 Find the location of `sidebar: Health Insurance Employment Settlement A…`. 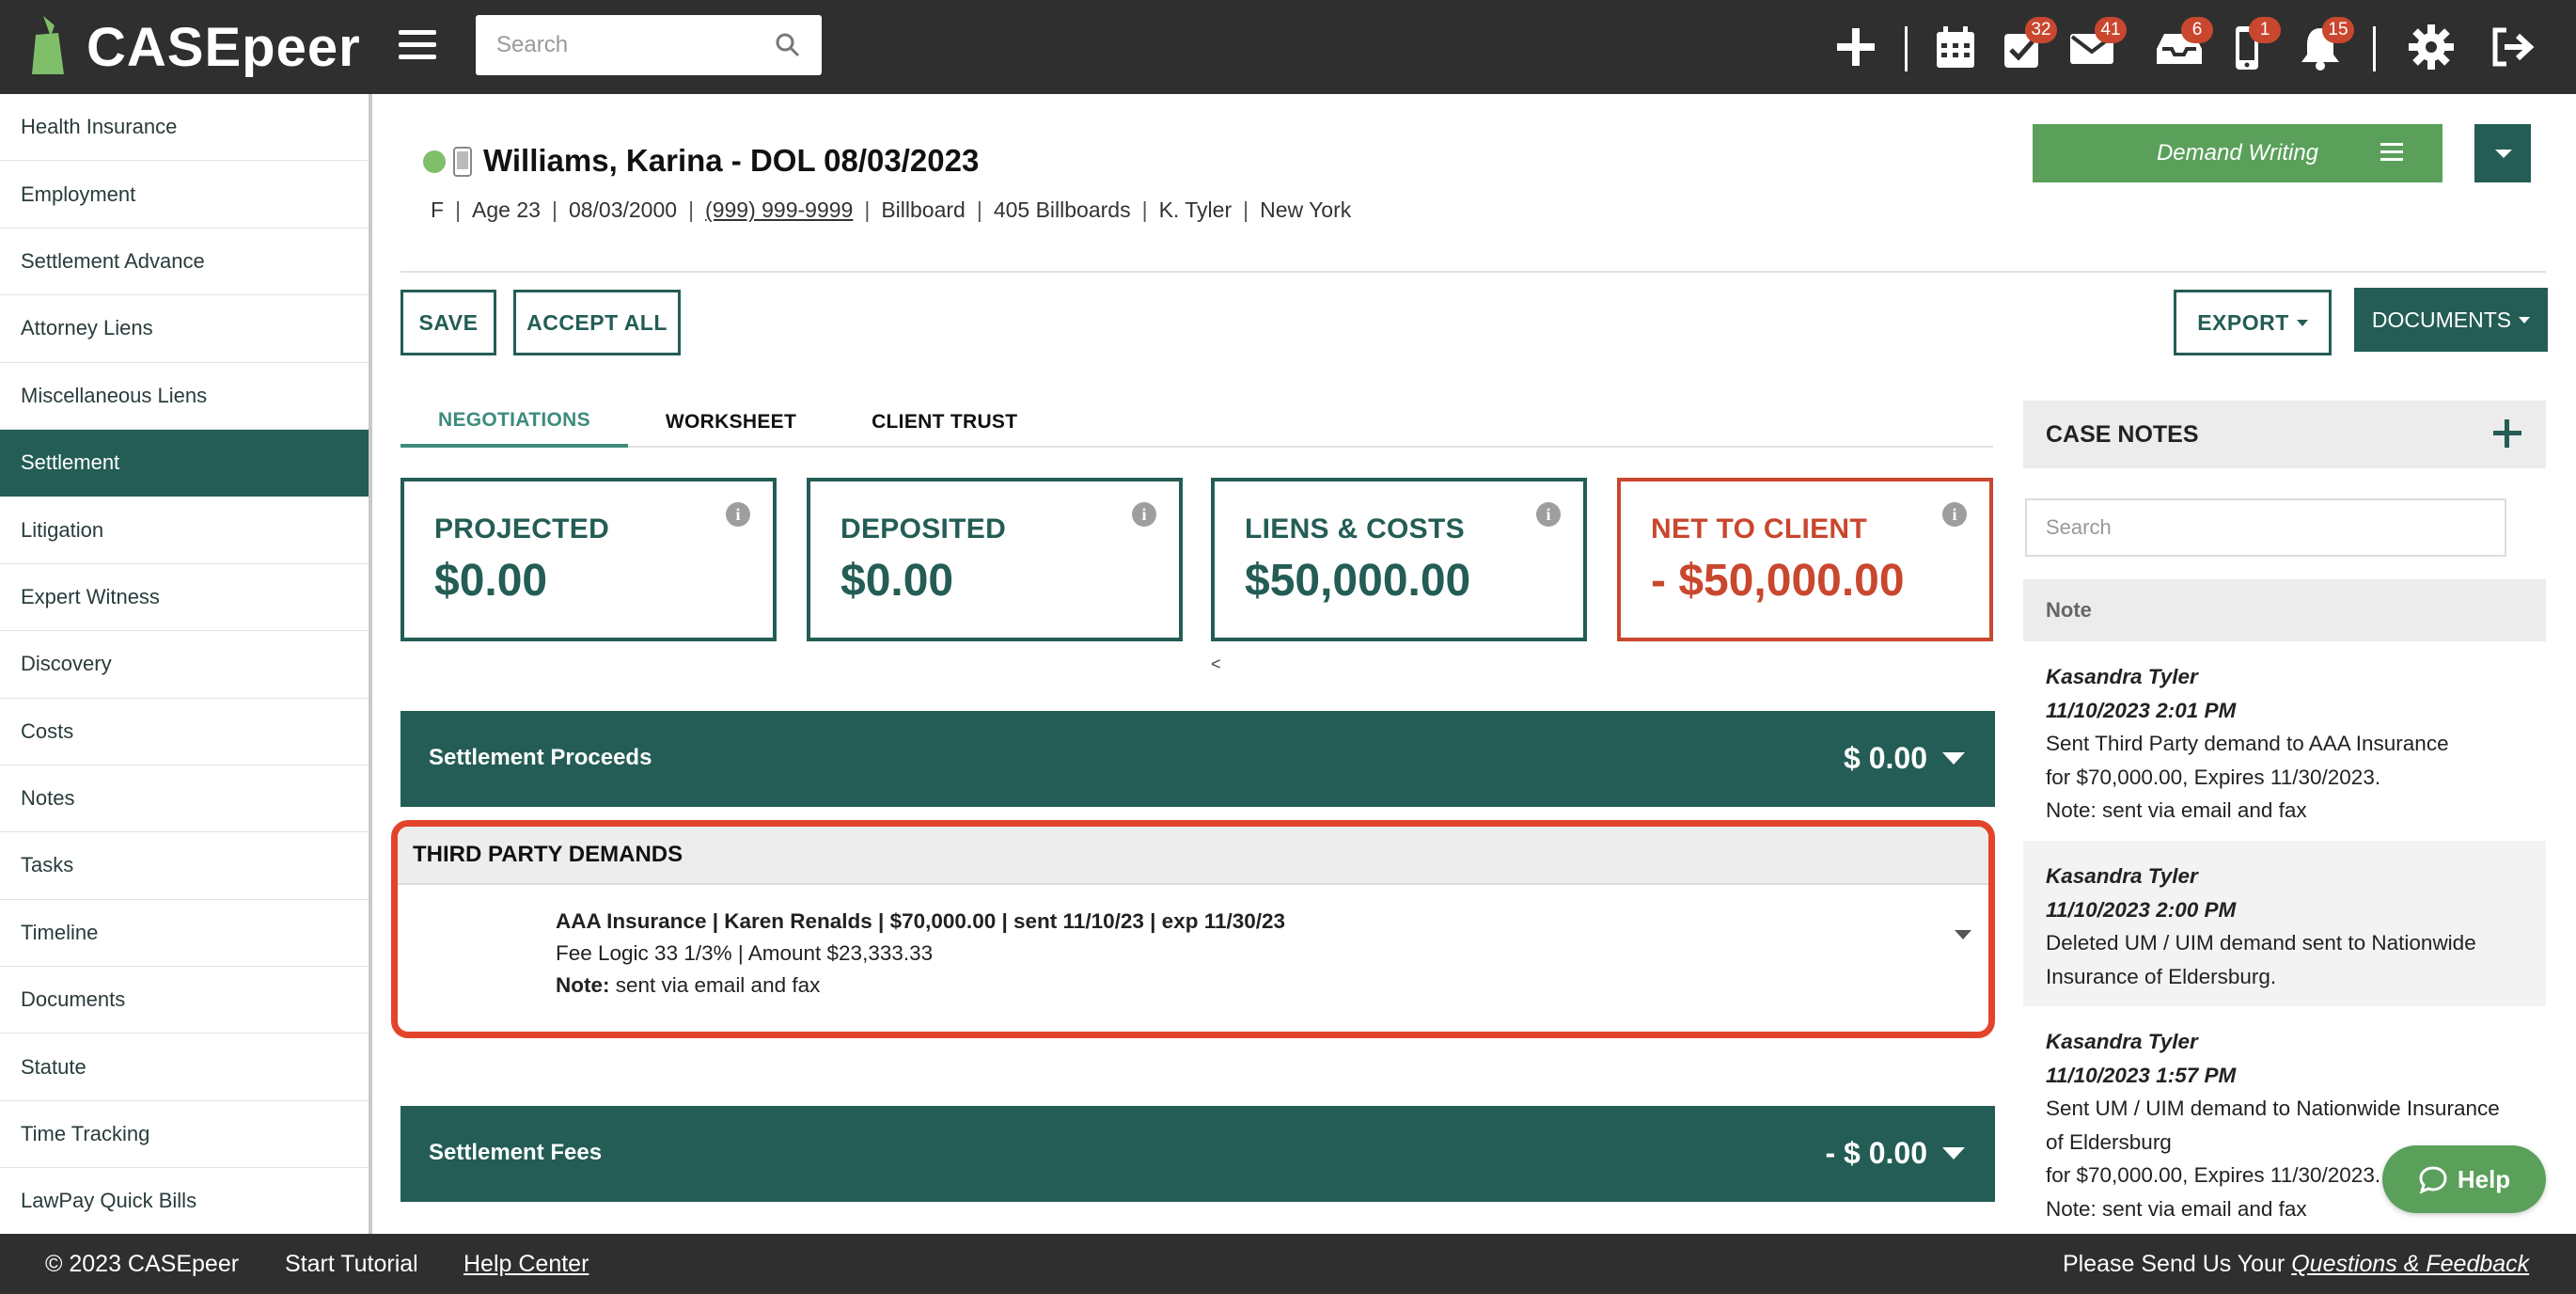

sidebar: Health Insurance Employment Settlement A… is located at coordinates (186, 665).